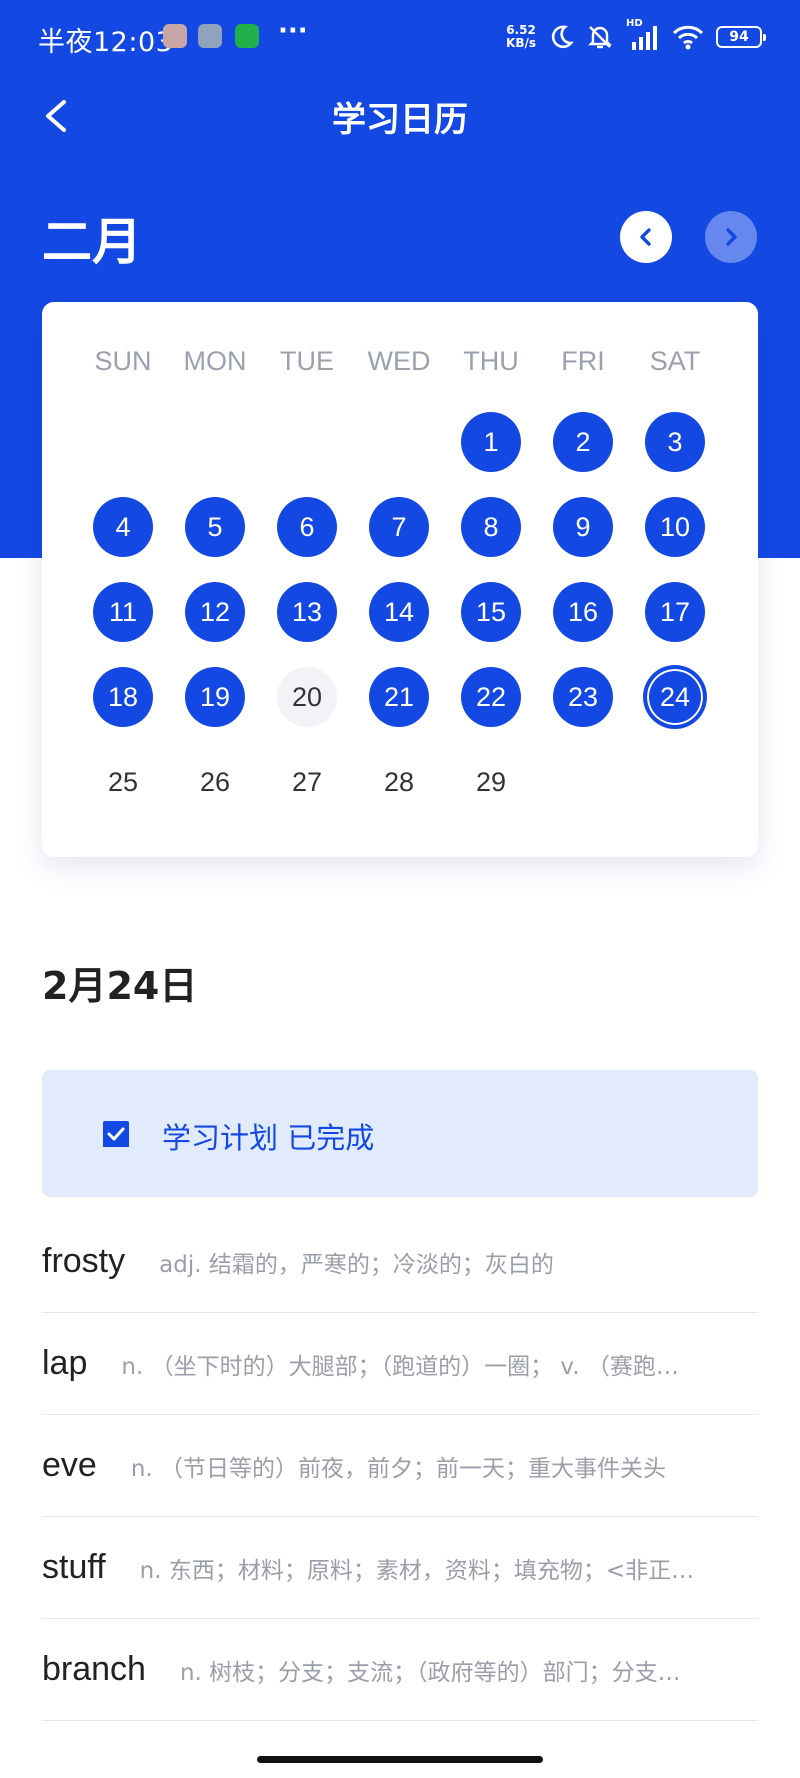  What do you see at coordinates (583, 527) in the screenshot?
I see `calendar-day: 9` at bounding box center [583, 527].